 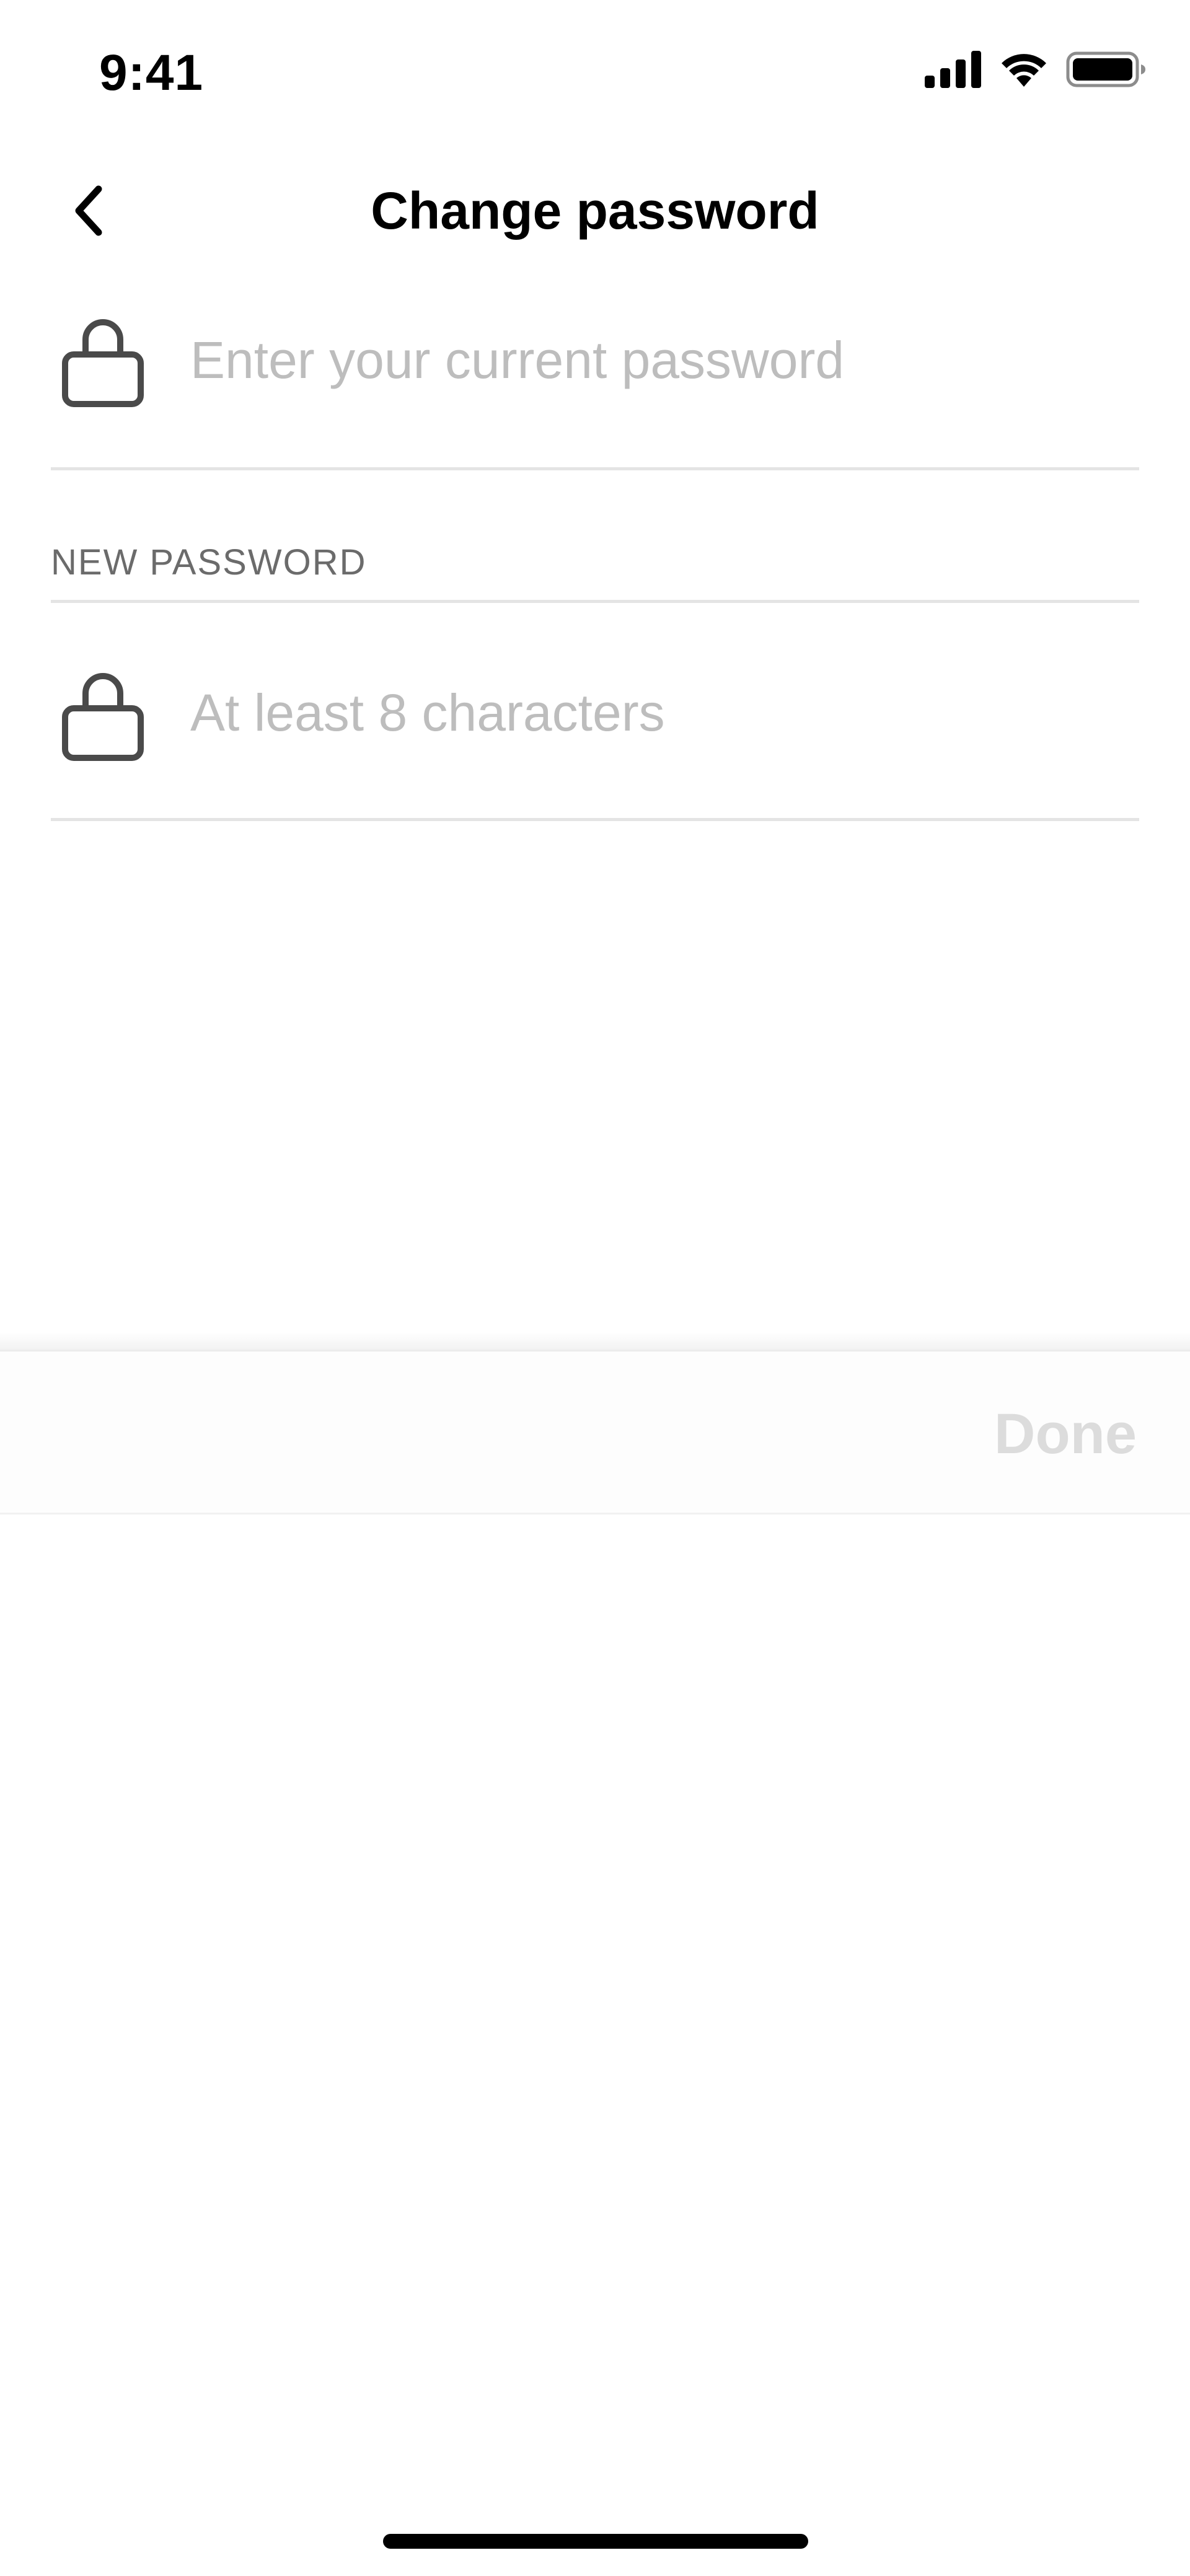 I want to click on page-title: Change password, so click(x=595, y=211).